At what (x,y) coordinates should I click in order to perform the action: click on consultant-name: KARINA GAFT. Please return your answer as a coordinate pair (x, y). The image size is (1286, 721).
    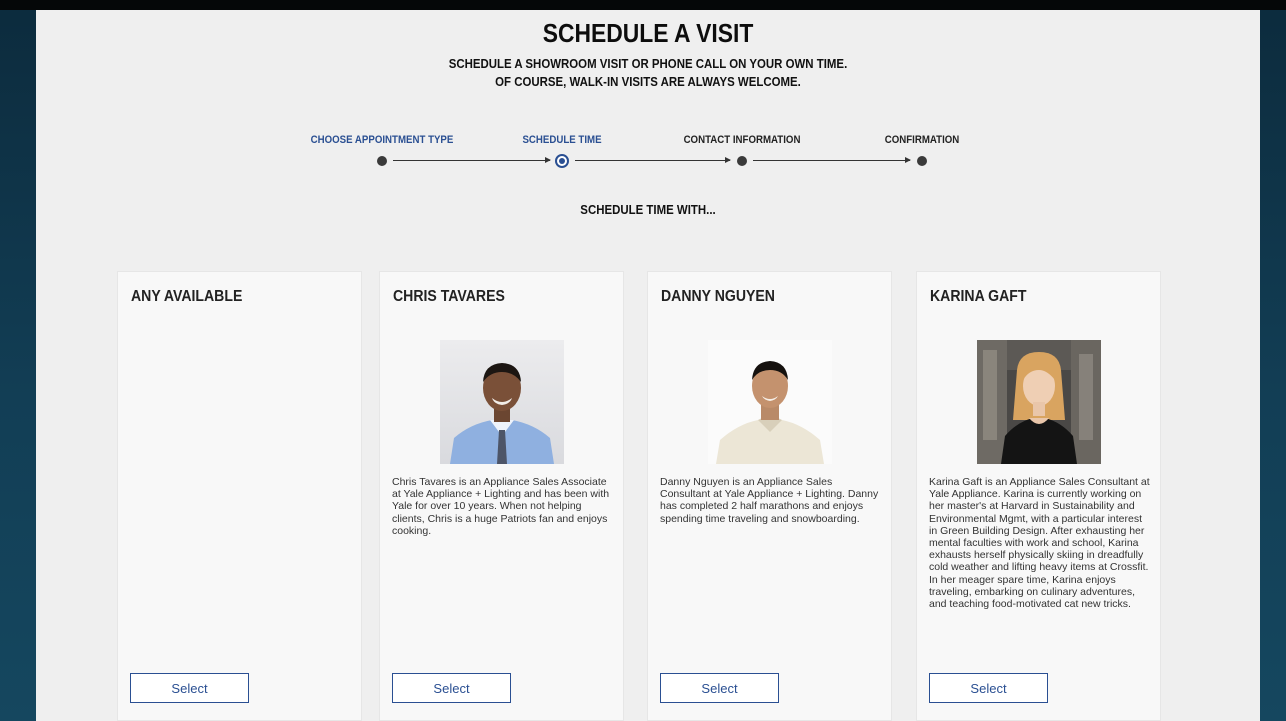
    Looking at the image, I should click on (978, 296).